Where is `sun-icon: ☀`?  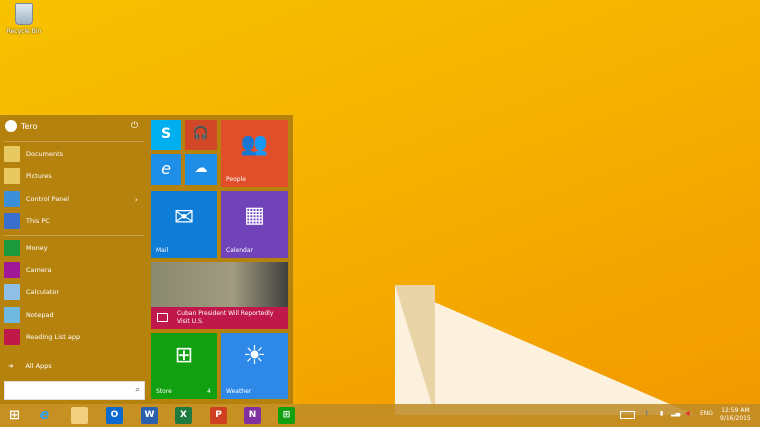 sun-icon: ☀ is located at coordinates (254, 356).